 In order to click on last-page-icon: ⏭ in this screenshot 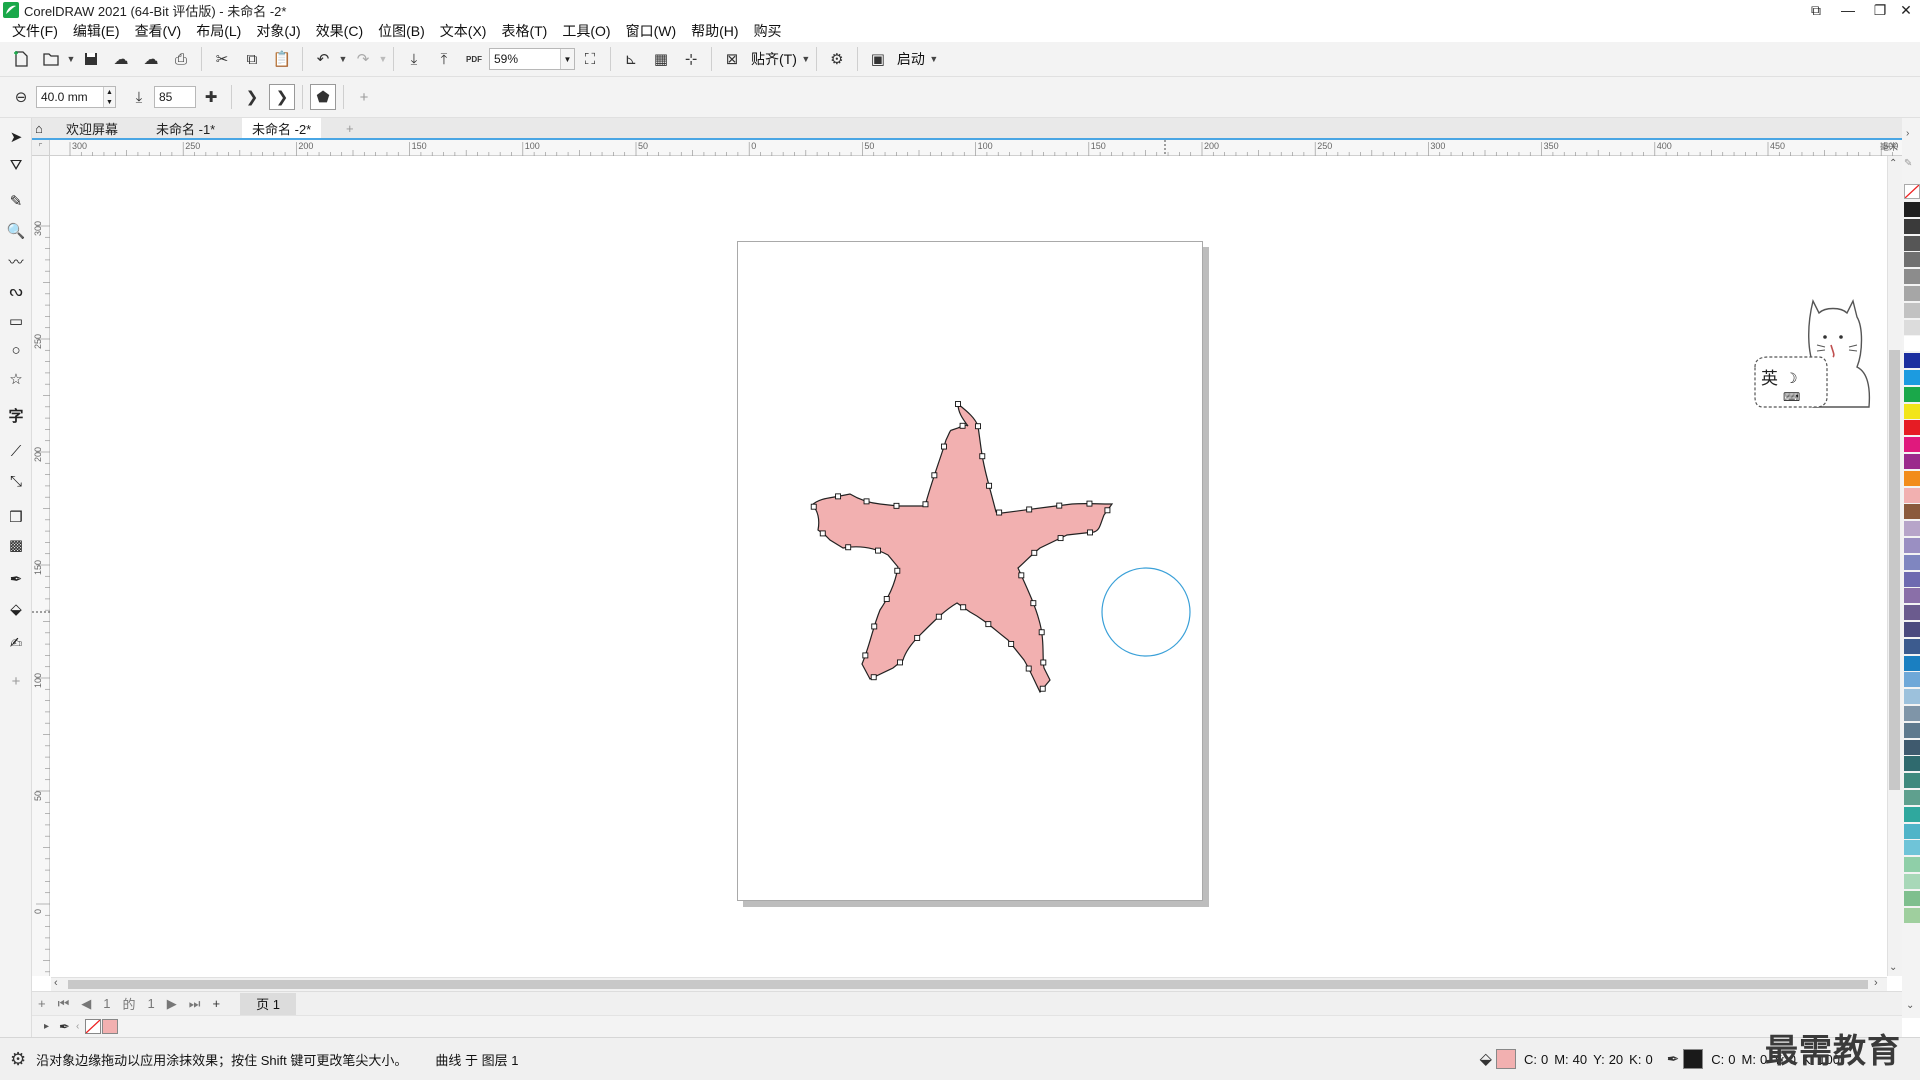, I will do `click(195, 1004)`.